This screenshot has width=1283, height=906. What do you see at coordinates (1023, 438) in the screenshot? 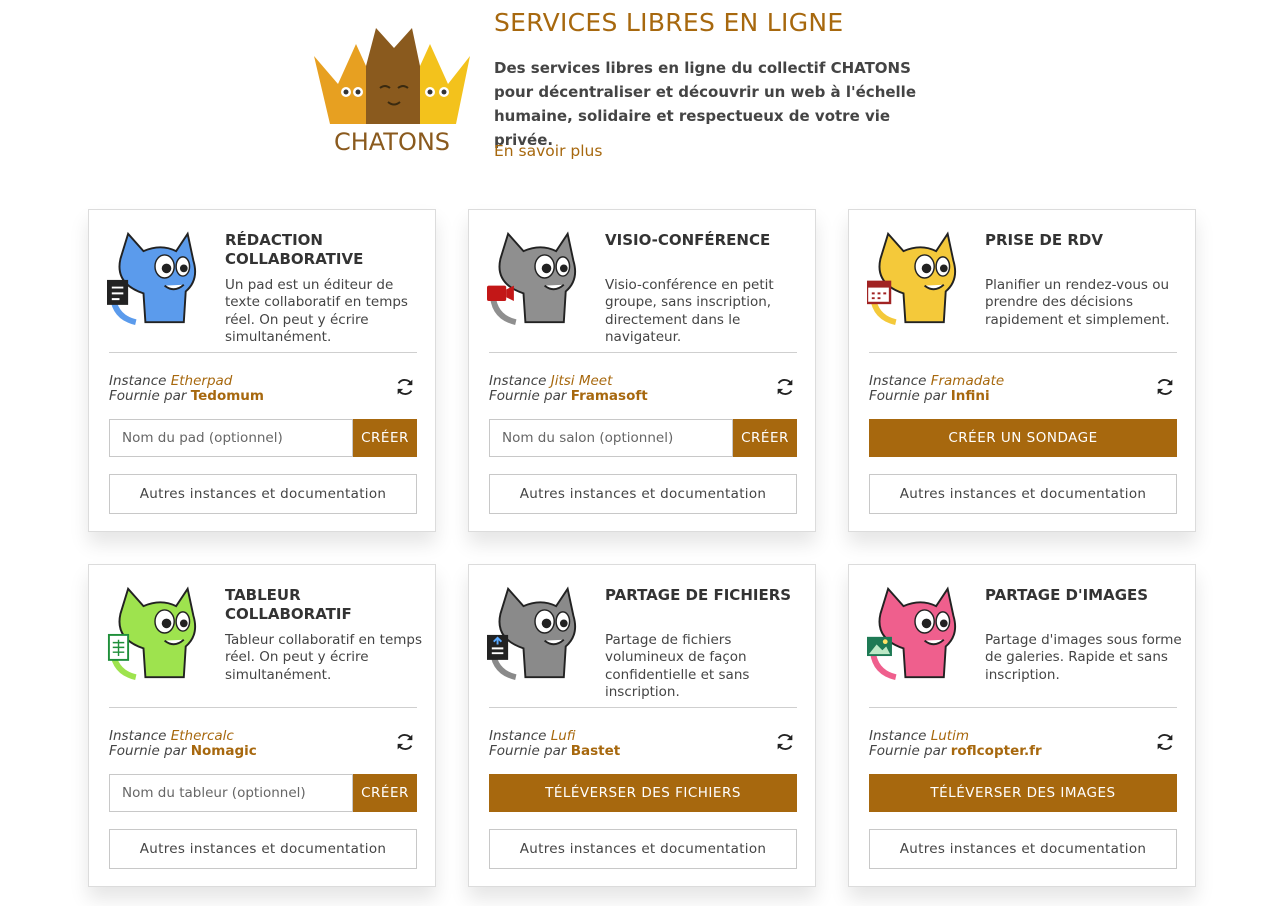
I see `primary-action-button: CRÉER UN SONDAGE` at bounding box center [1023, 438].